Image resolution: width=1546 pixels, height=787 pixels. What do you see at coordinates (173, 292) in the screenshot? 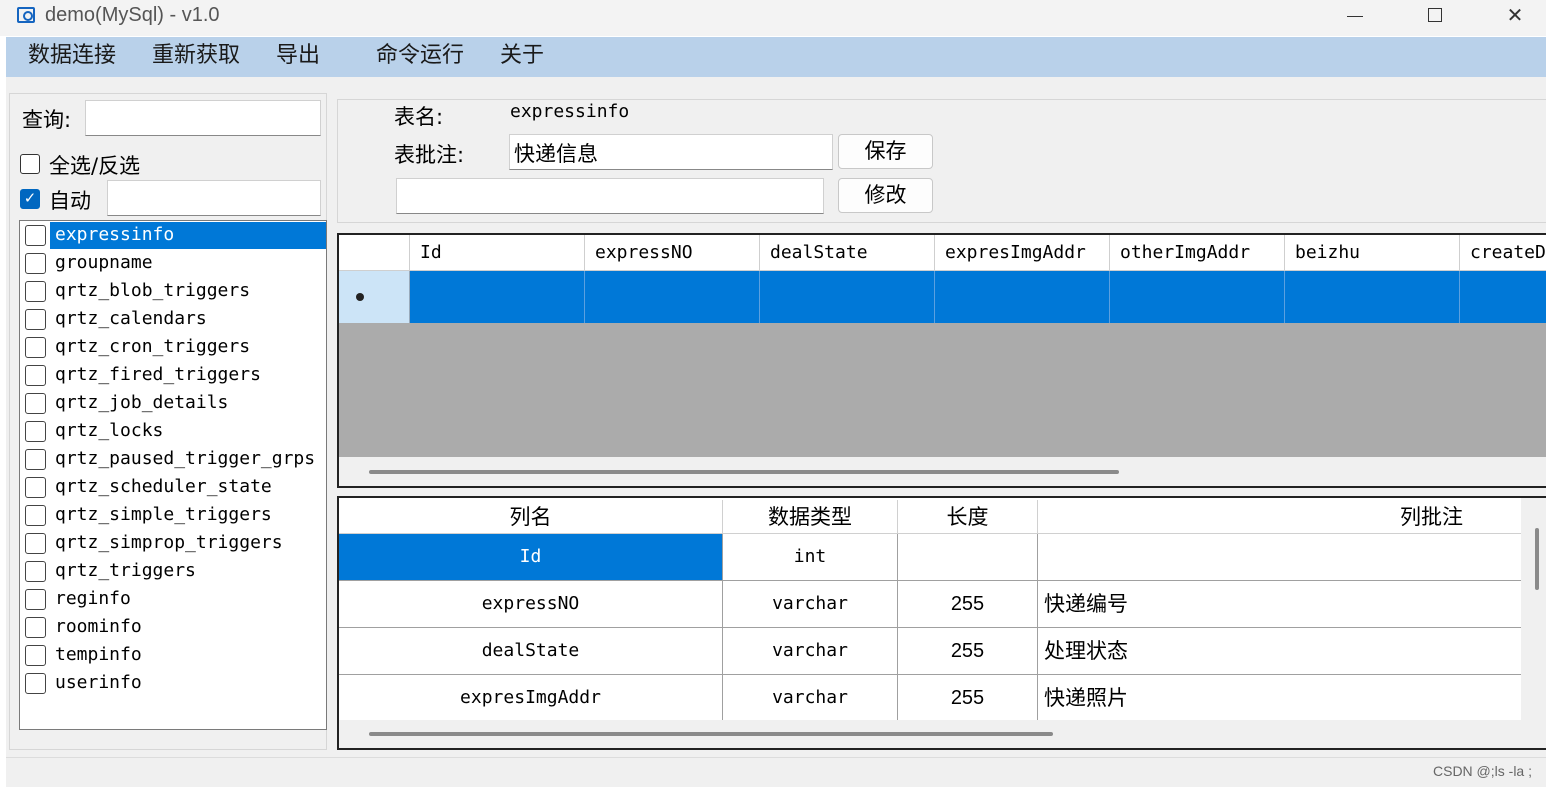
I see `table-list-item: qrtz_blob_triggers` at bounding box center [173, 292].